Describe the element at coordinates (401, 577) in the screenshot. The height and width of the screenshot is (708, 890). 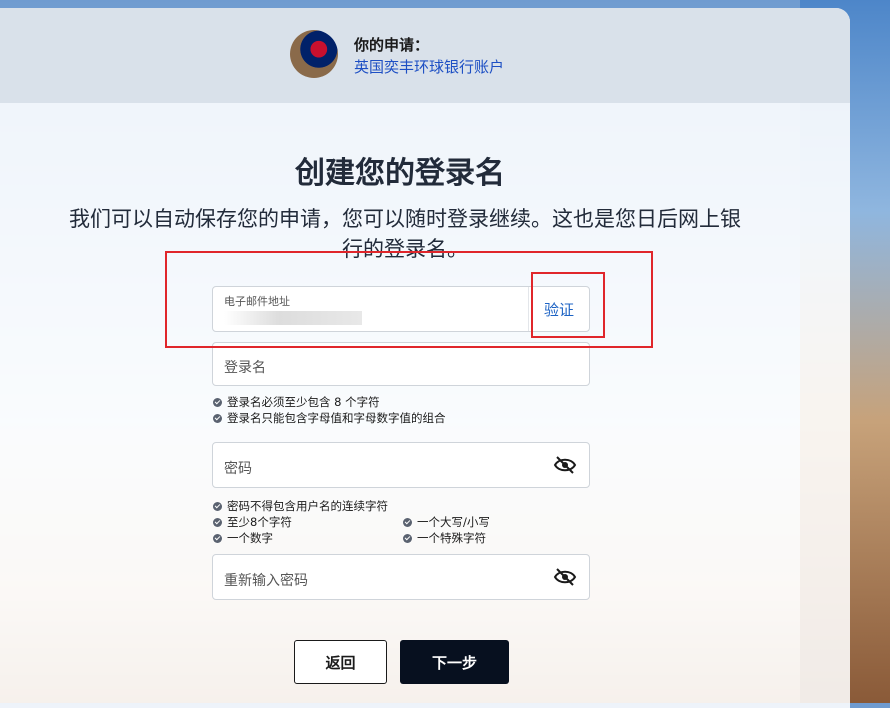
I see `confirm-password-input: 重新输入密码` at that location.